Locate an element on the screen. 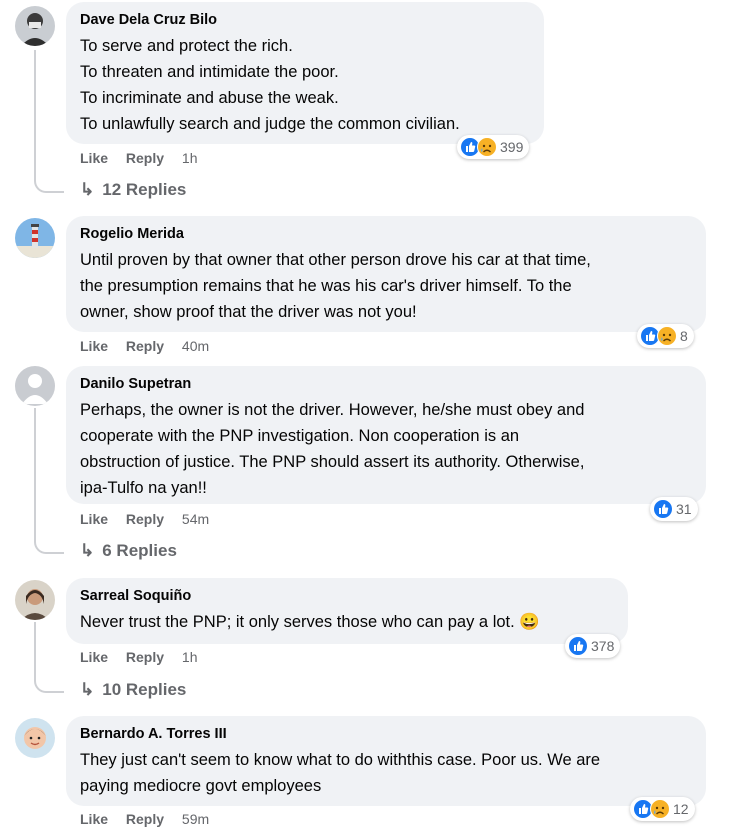 The image size is (750, 835). comment-actions: Like Reply 54m is located at coordinates (144, 519).